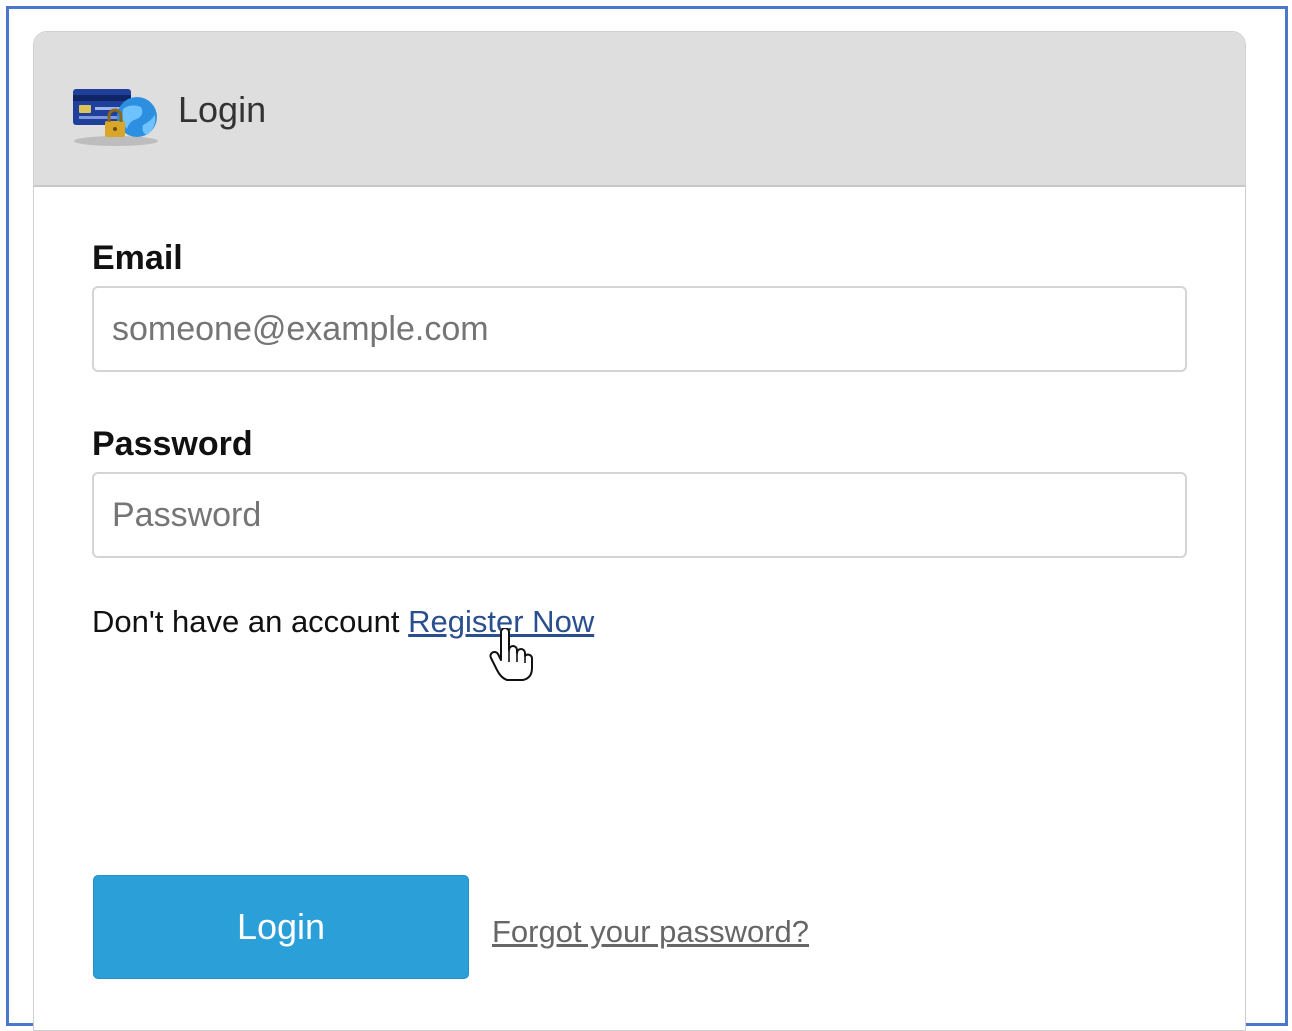 Image resolution: width=1292 pixels, height=1031 pixels. What do you see at coordinates (639, 329) in the screenshot?
I see `email-input` at bounding box center [639, 329].